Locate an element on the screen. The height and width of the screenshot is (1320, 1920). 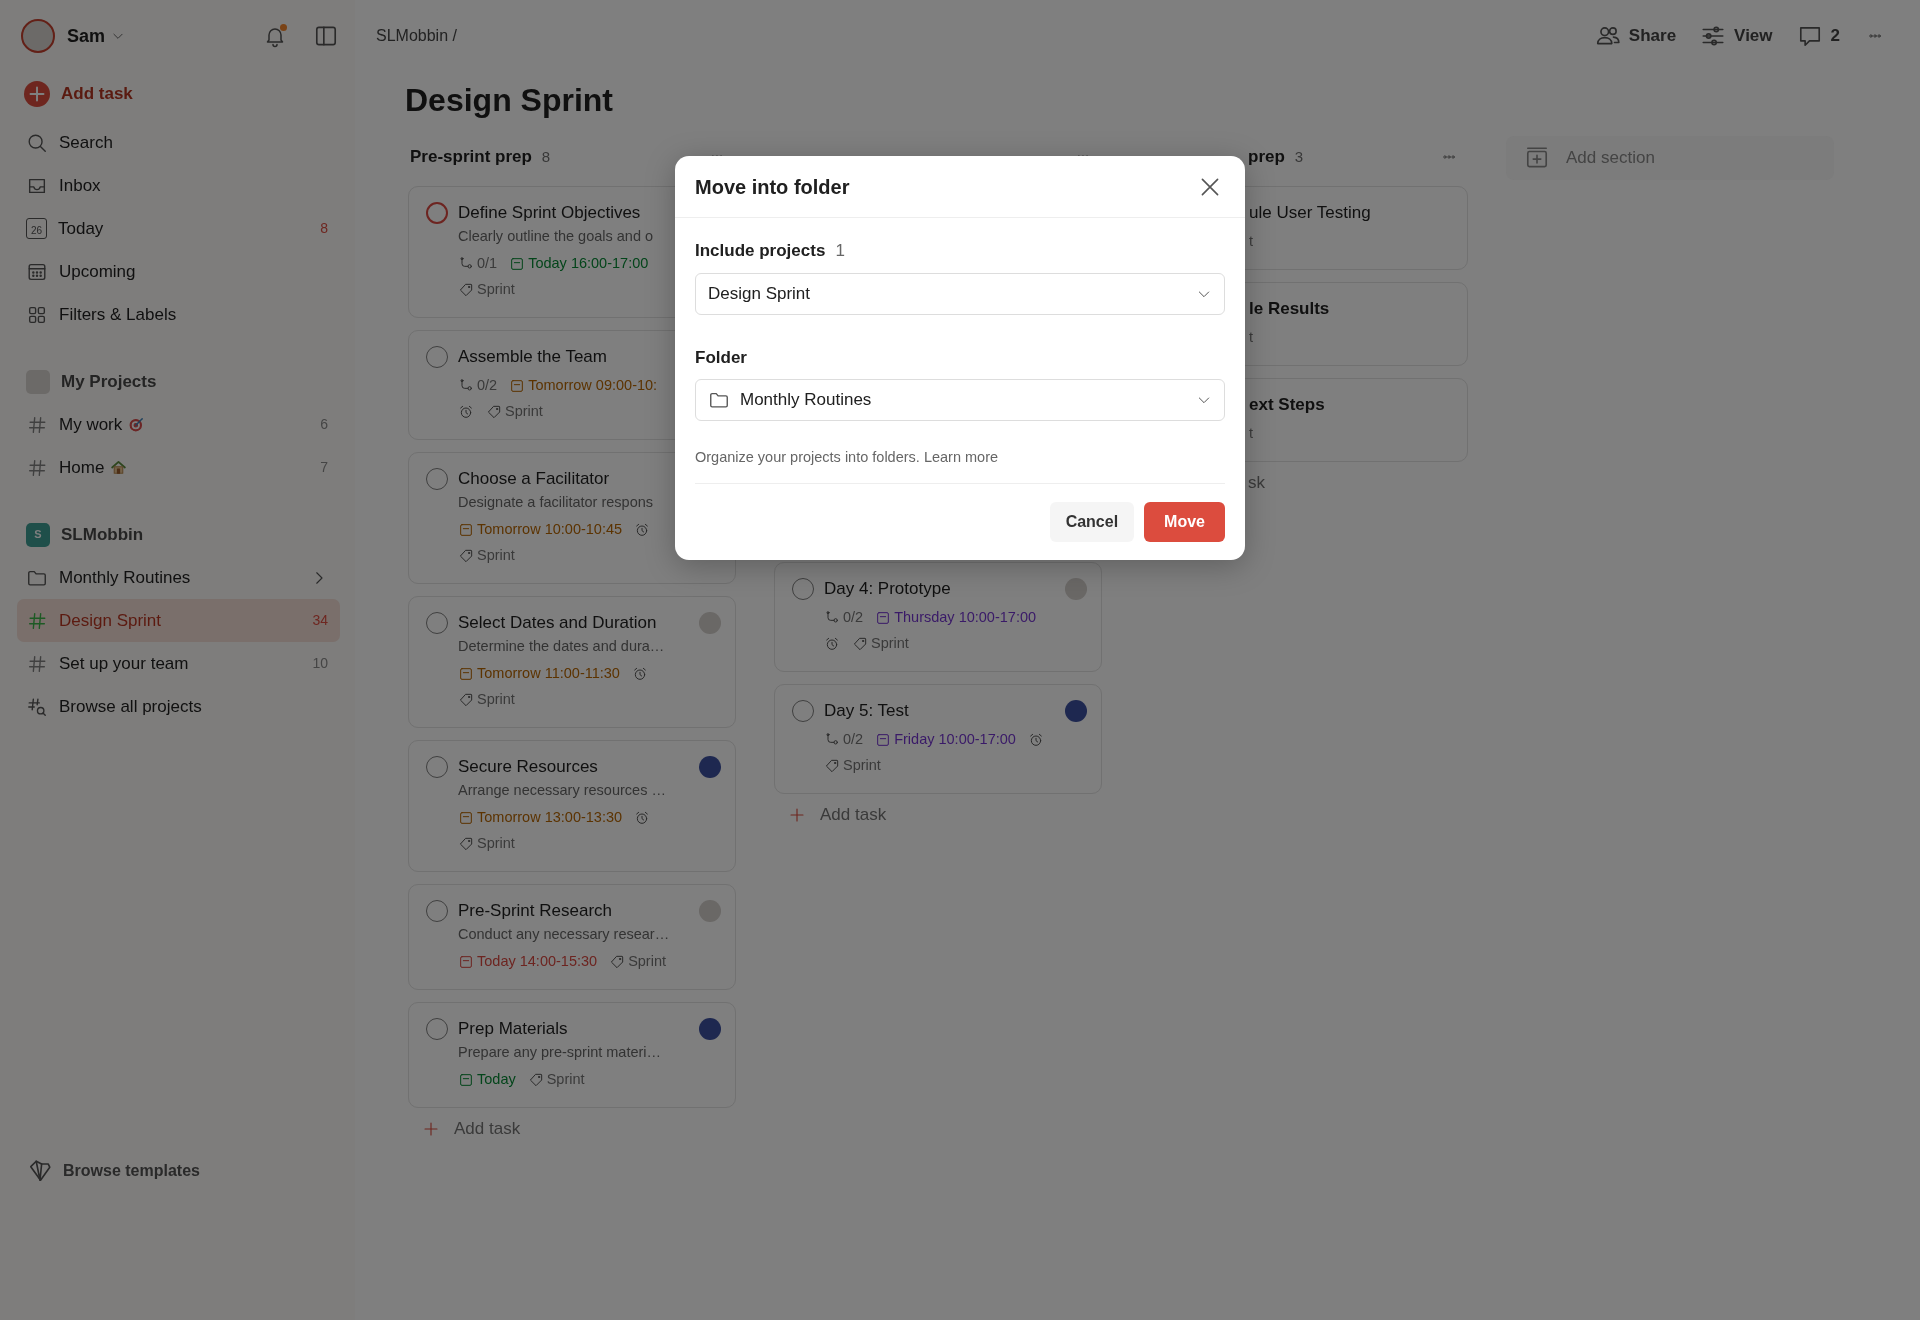
task-card: Day 4: Prototype 0/2 Thursday 10:00-17:00 Sprint is located at coordinates (938, 617).